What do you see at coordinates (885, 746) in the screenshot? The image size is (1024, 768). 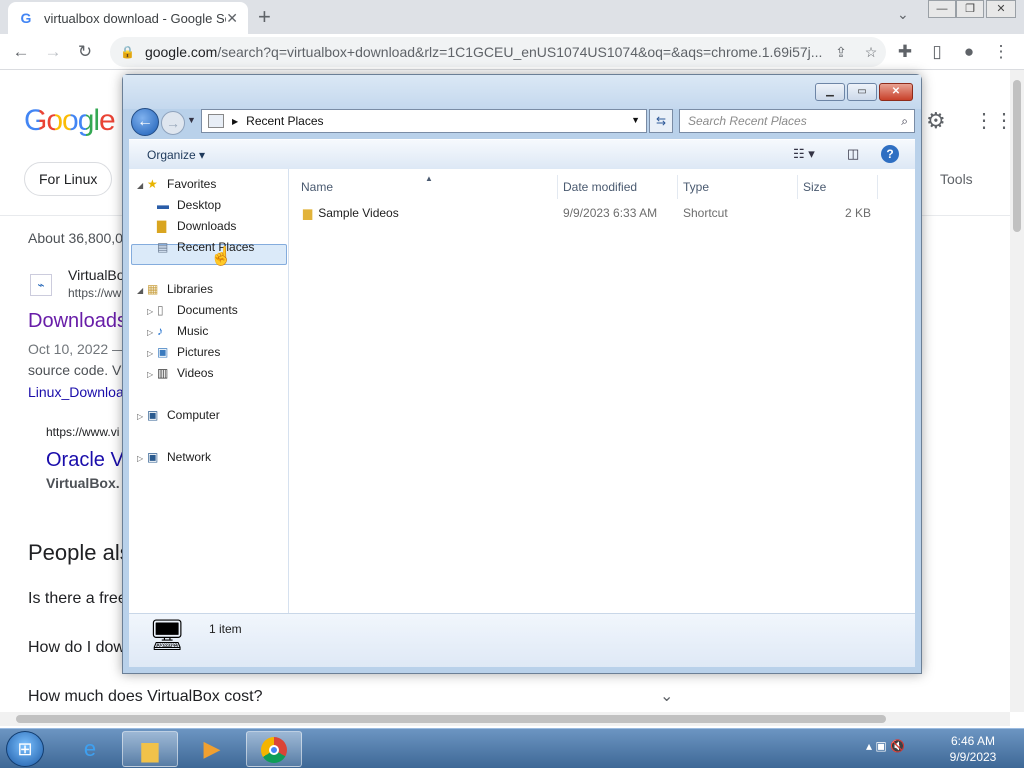 I see `tray-icons: ▴ ▣ 🔇` at bounding box center [885, 746].